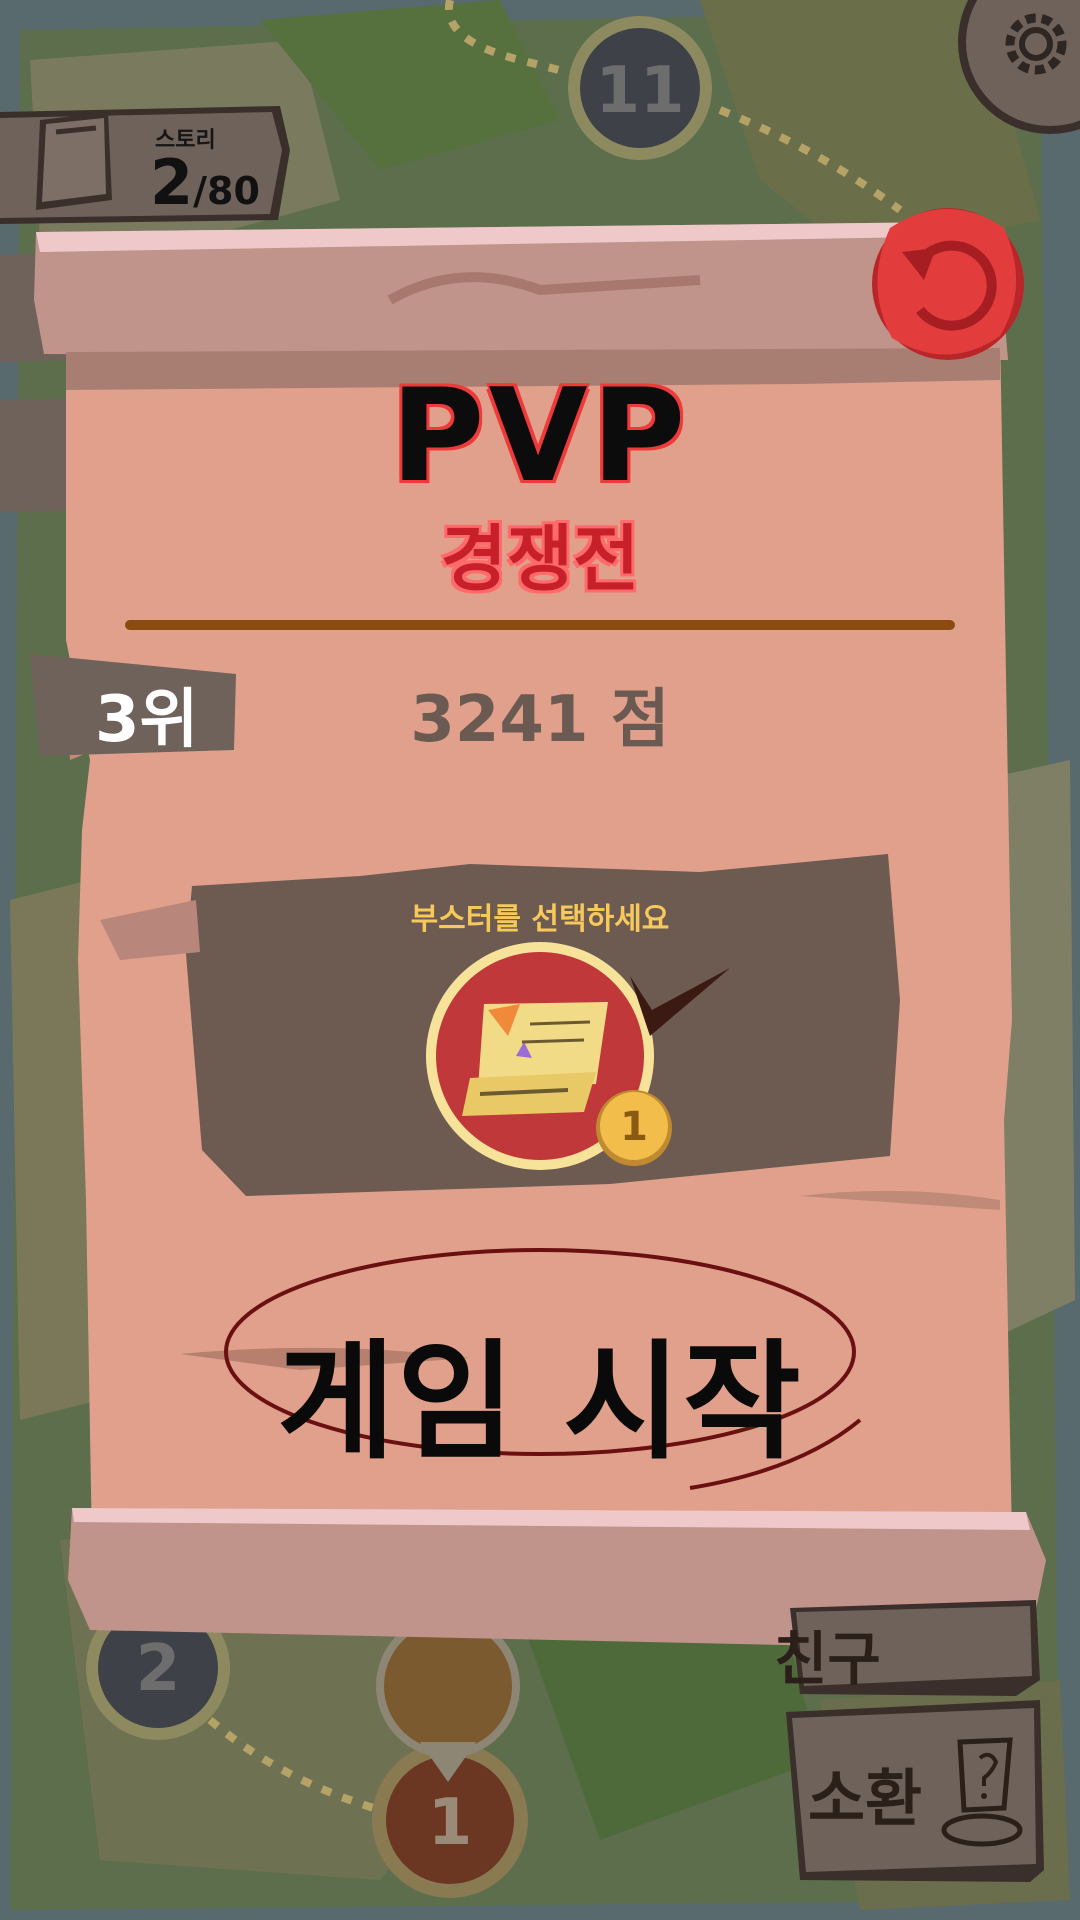 This screenshot has height=1920, width=1080. Describe the element at coordinates (540, 919) in the screenshot. I see `booster-prompt: 부스터를 선택하세요` at that location.